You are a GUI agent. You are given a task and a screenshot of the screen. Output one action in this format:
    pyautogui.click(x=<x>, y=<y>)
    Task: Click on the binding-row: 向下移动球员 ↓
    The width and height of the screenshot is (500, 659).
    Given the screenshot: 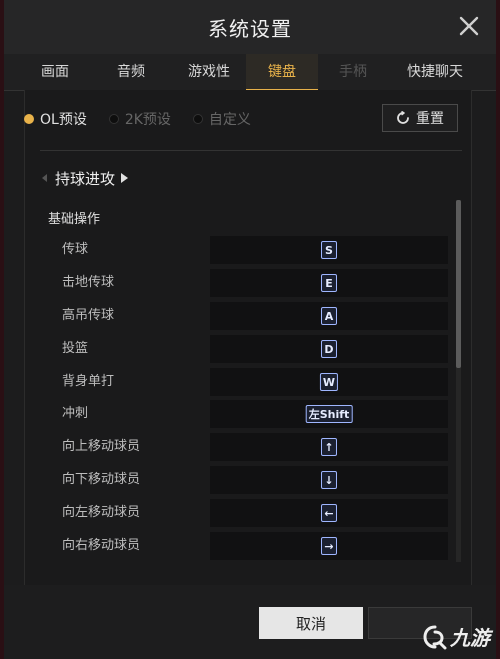 What is the action you would take?
    pyautogui.click(x=246, y=480)
    